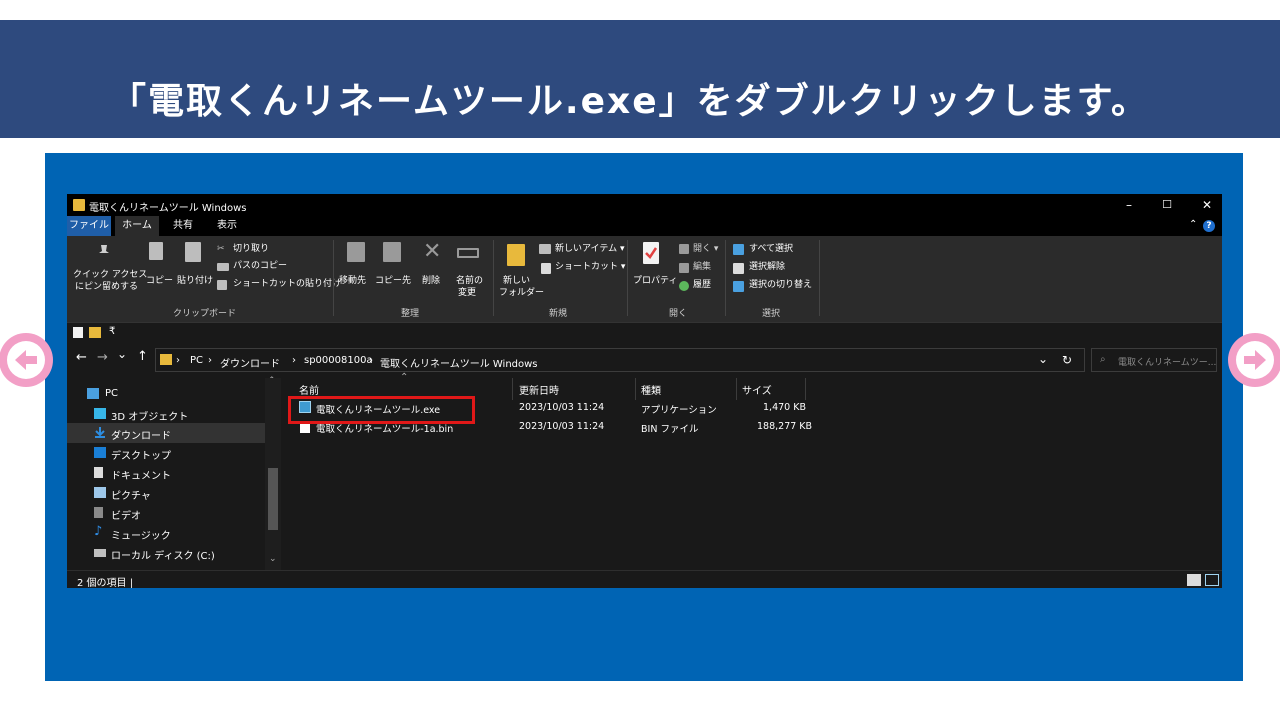  Describe the element at coordinates (1067, 360) in the screenshot. I see `refresh-button: ↻` at that location.